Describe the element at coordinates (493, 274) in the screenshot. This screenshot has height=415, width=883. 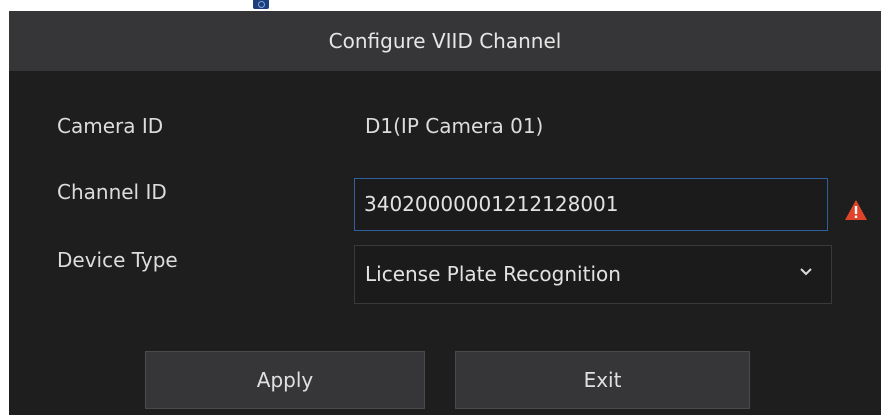
I see `device-type-value: License Plate Recognition` at that location.